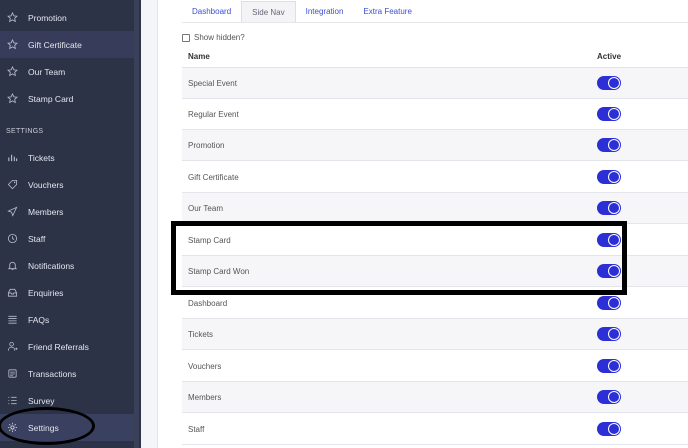 Image resolution: width=688 pixels, height=448 pixels. I want to click on tab-side-nav: Side Nav, so click(268, 11).